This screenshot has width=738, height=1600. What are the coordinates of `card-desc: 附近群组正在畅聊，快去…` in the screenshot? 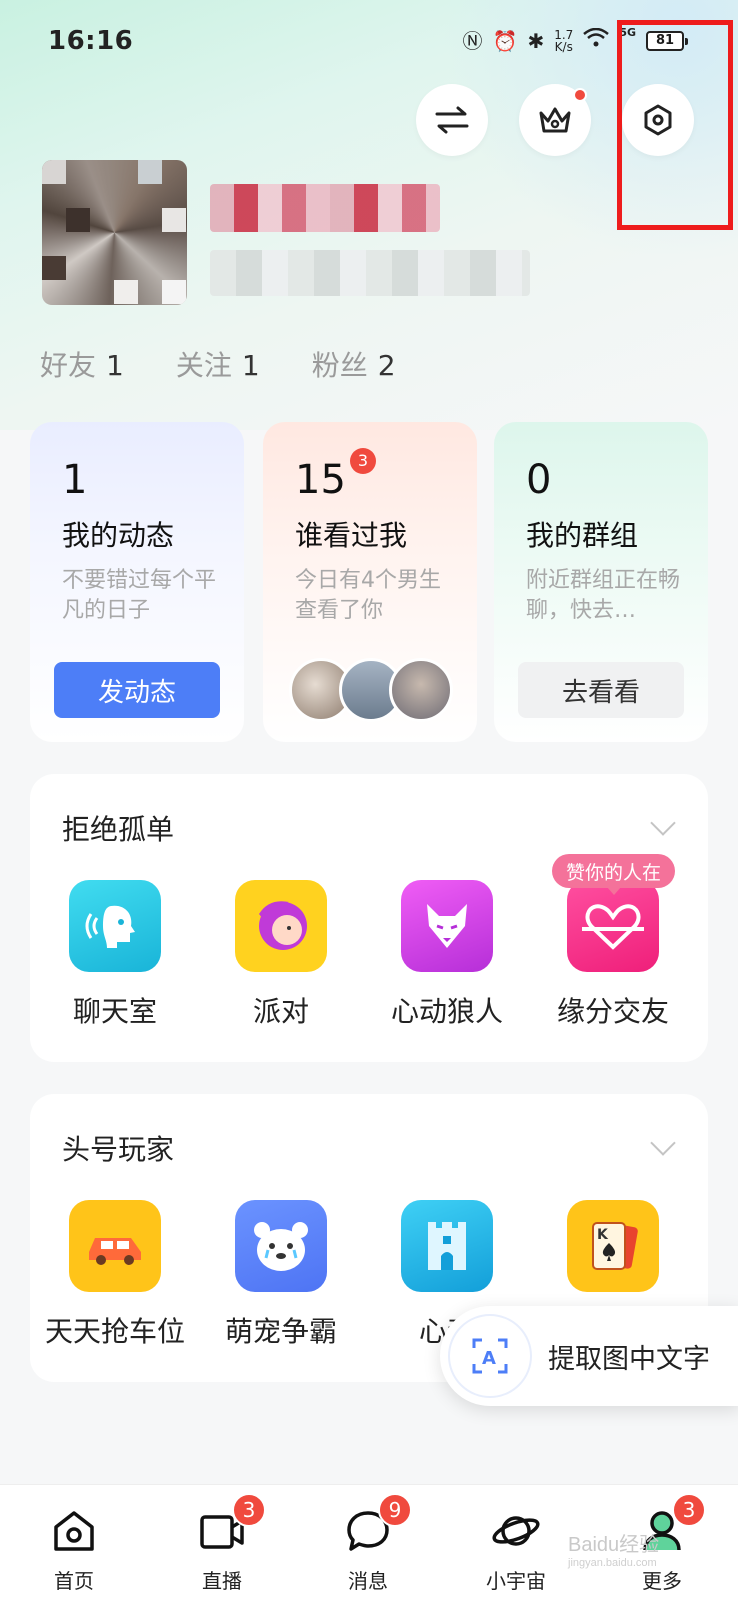 It's located at (603, 595).